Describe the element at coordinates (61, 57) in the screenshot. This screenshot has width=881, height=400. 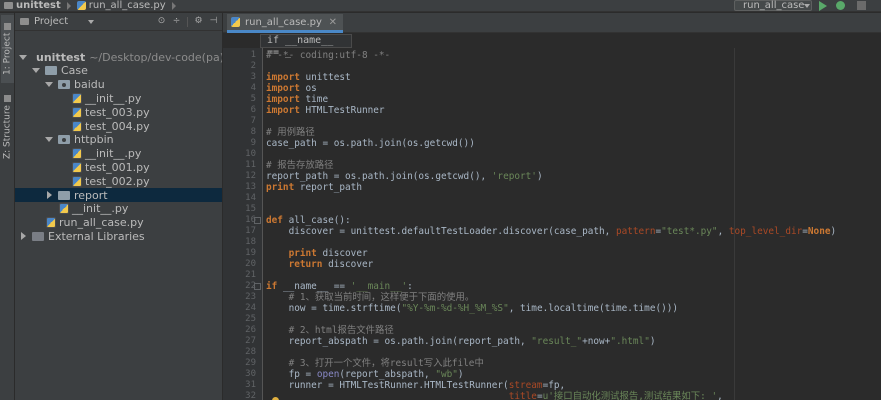
I see `tree-item-label: unittest` at that location.